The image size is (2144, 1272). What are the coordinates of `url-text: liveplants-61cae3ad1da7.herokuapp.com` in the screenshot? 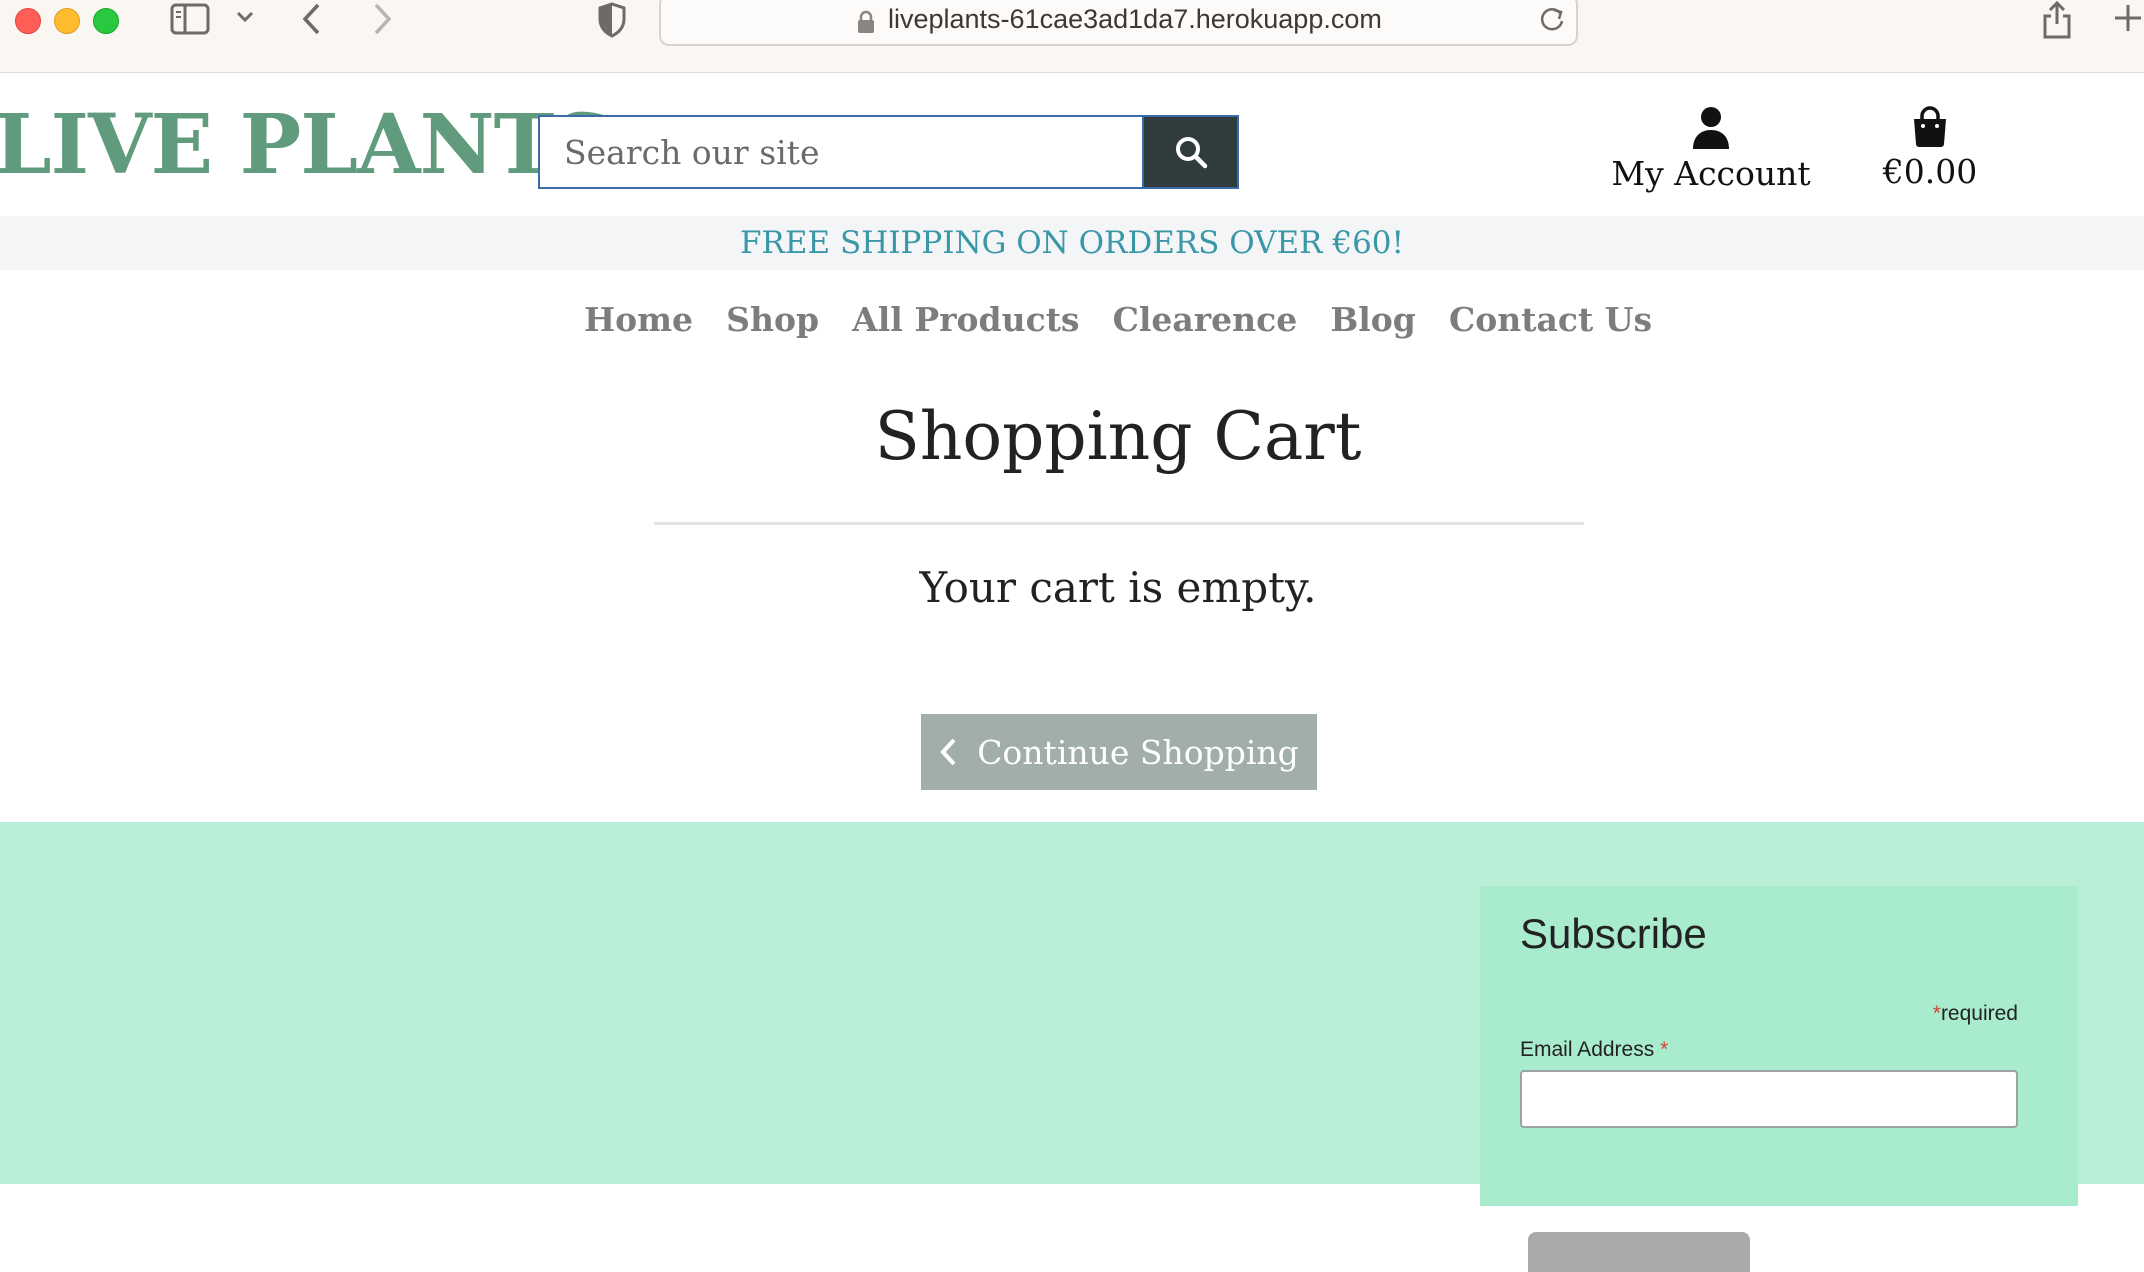 It's located at (1135, 19).